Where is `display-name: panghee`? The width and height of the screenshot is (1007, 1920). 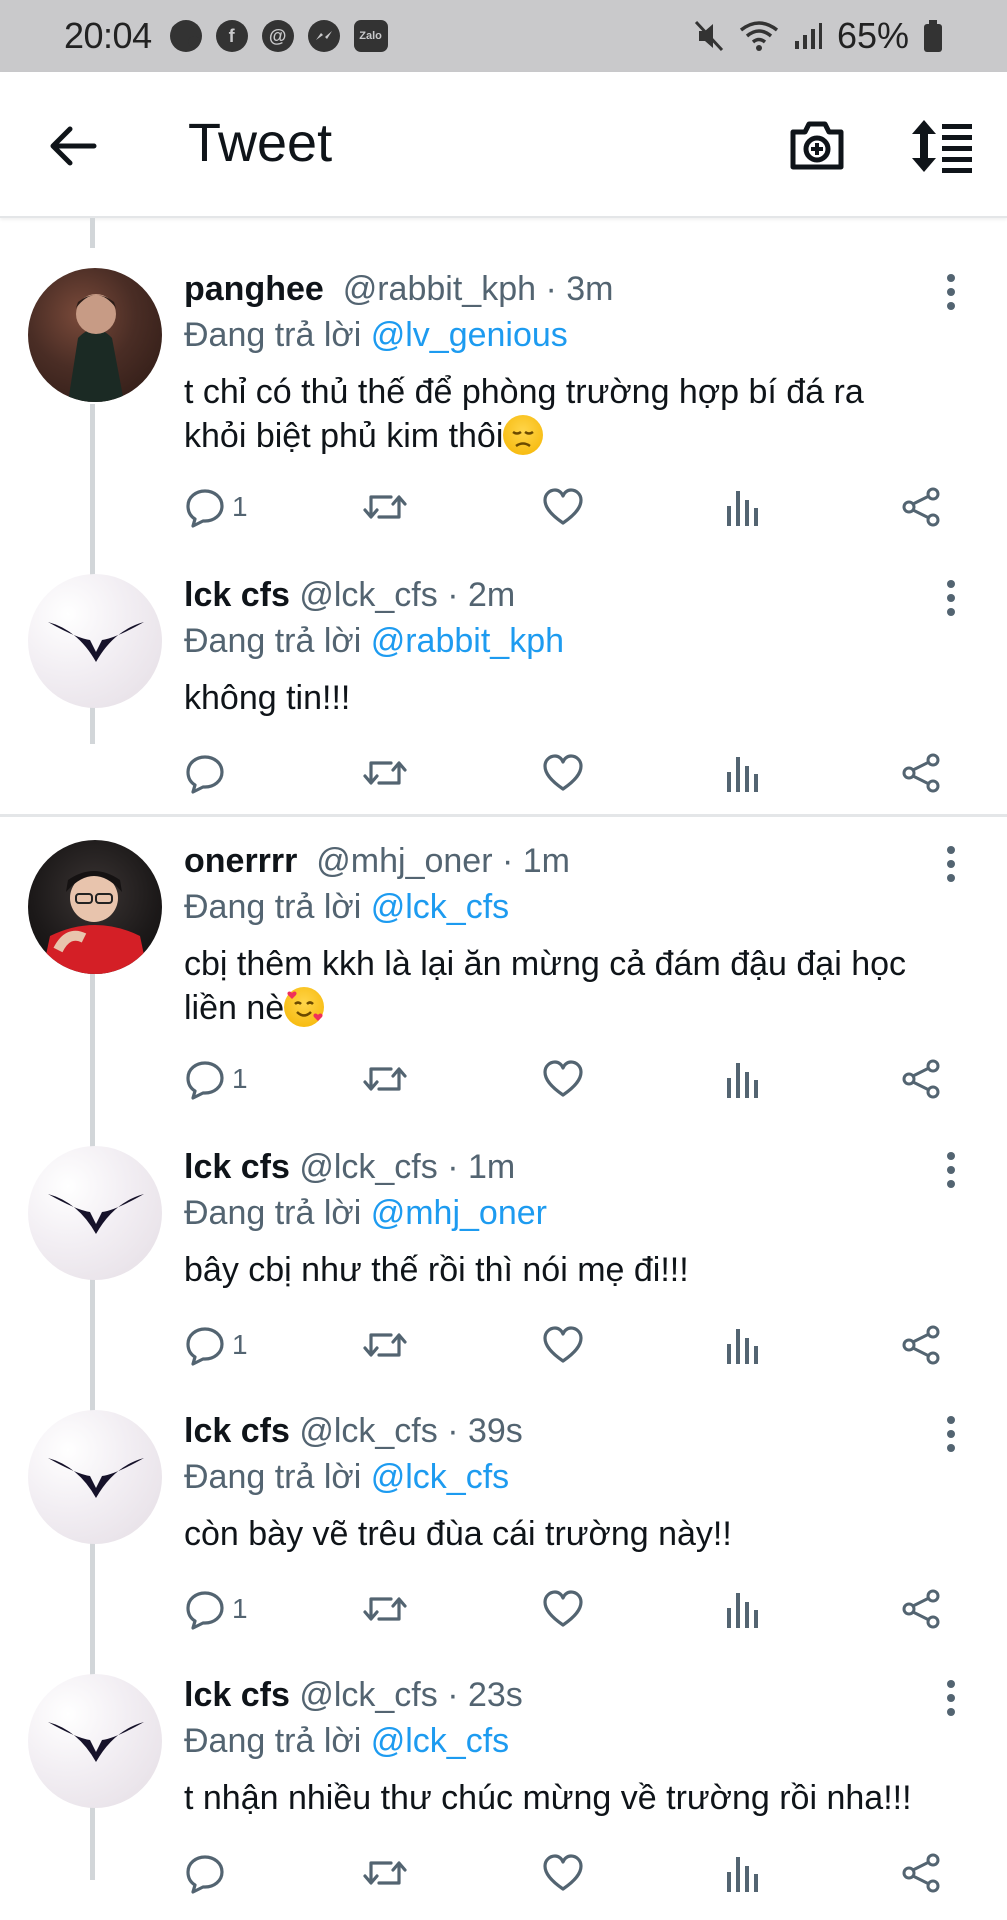
display-name: panghee is located at coordinates (254, 289).